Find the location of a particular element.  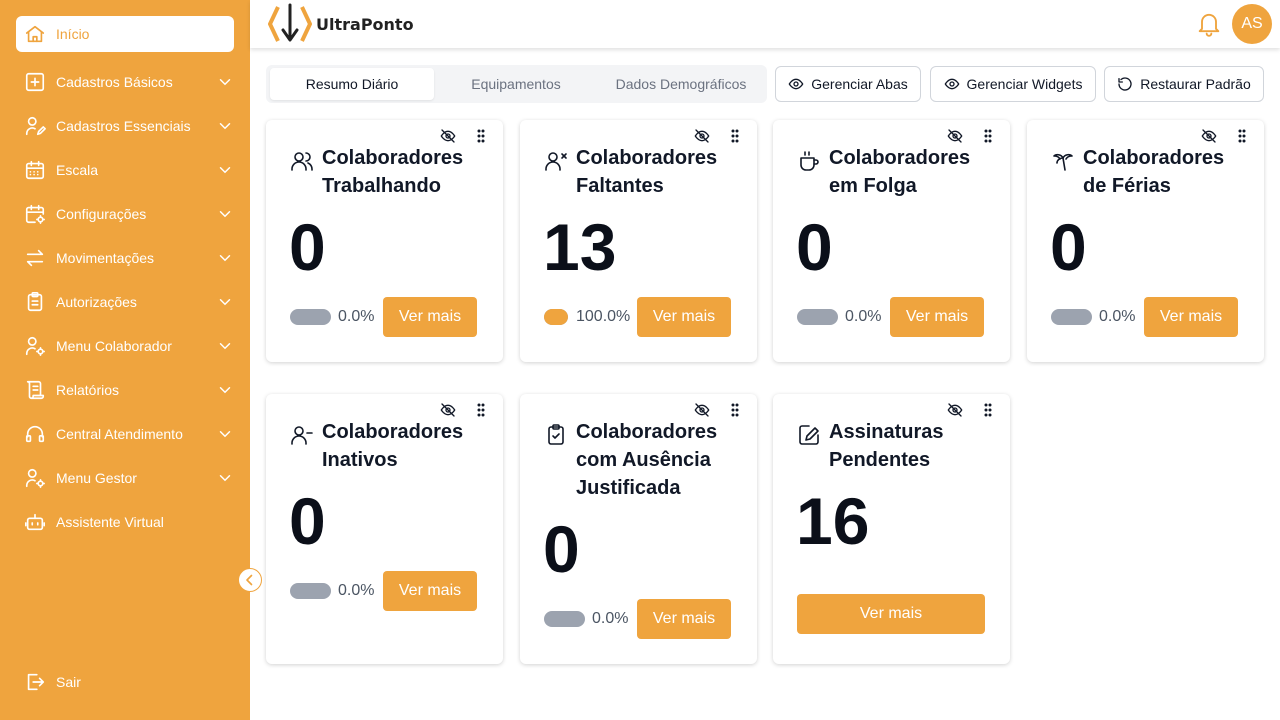

sidebar-item-cadastros-basicos: Cadastros Básicos is located at coordinates (125, 82).